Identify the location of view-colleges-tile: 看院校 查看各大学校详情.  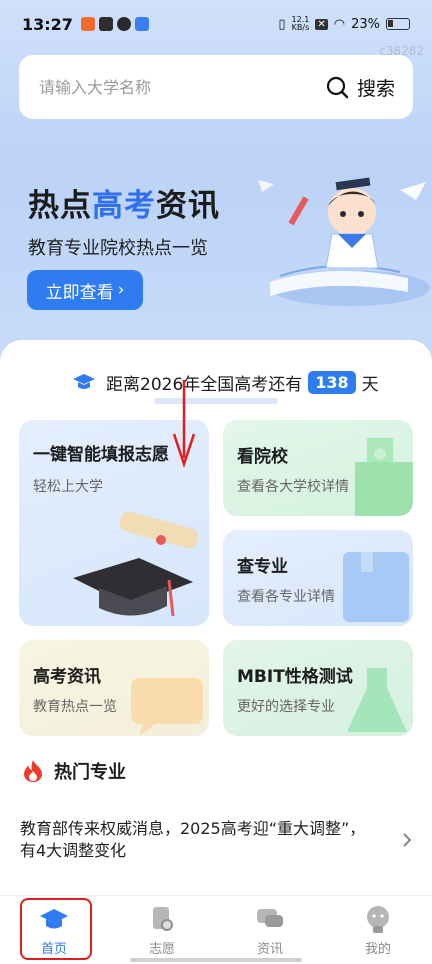
(318, 468).